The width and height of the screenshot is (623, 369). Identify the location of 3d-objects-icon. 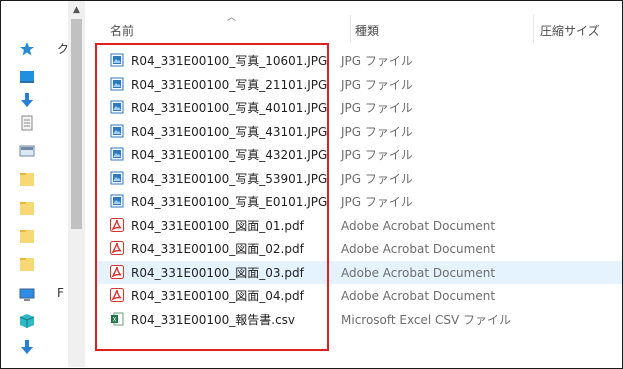
(29, 323).